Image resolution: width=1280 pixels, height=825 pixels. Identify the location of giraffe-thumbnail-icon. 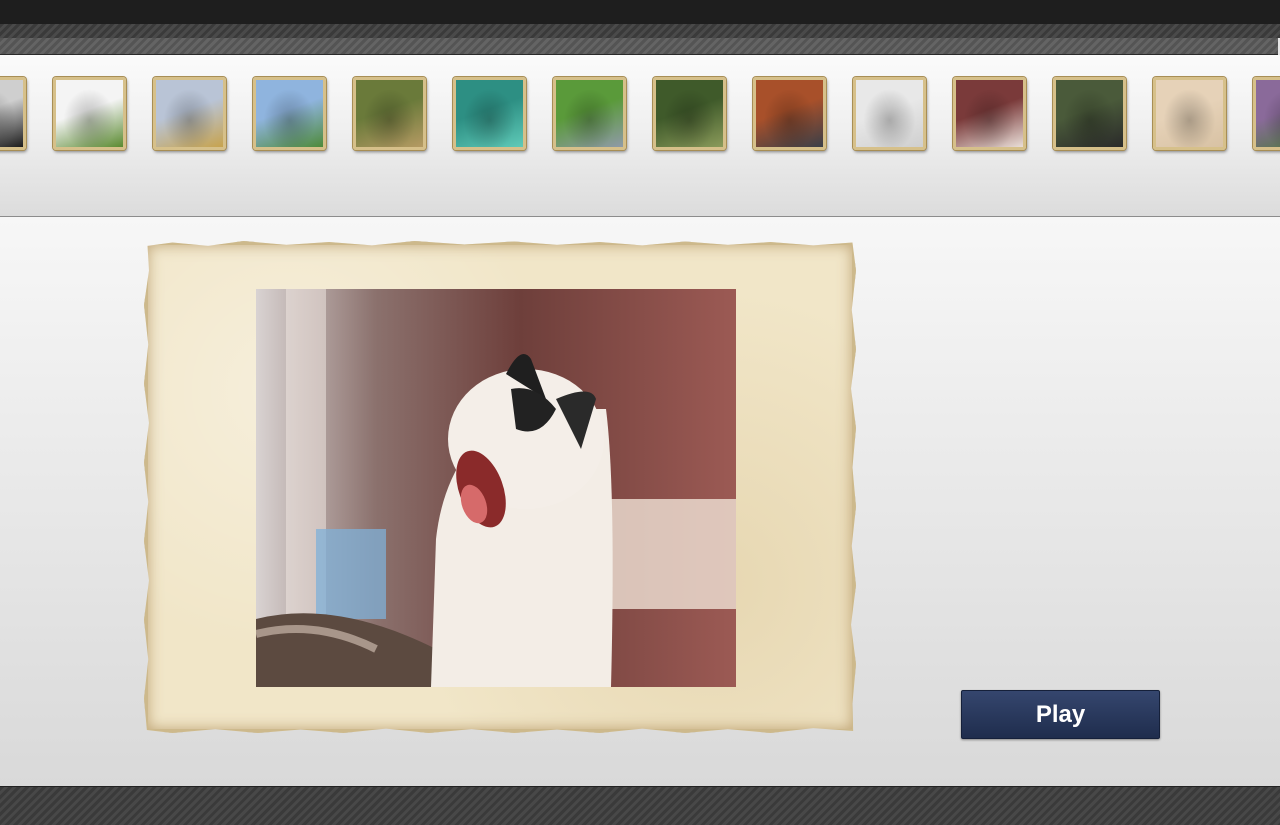
(189, 113).